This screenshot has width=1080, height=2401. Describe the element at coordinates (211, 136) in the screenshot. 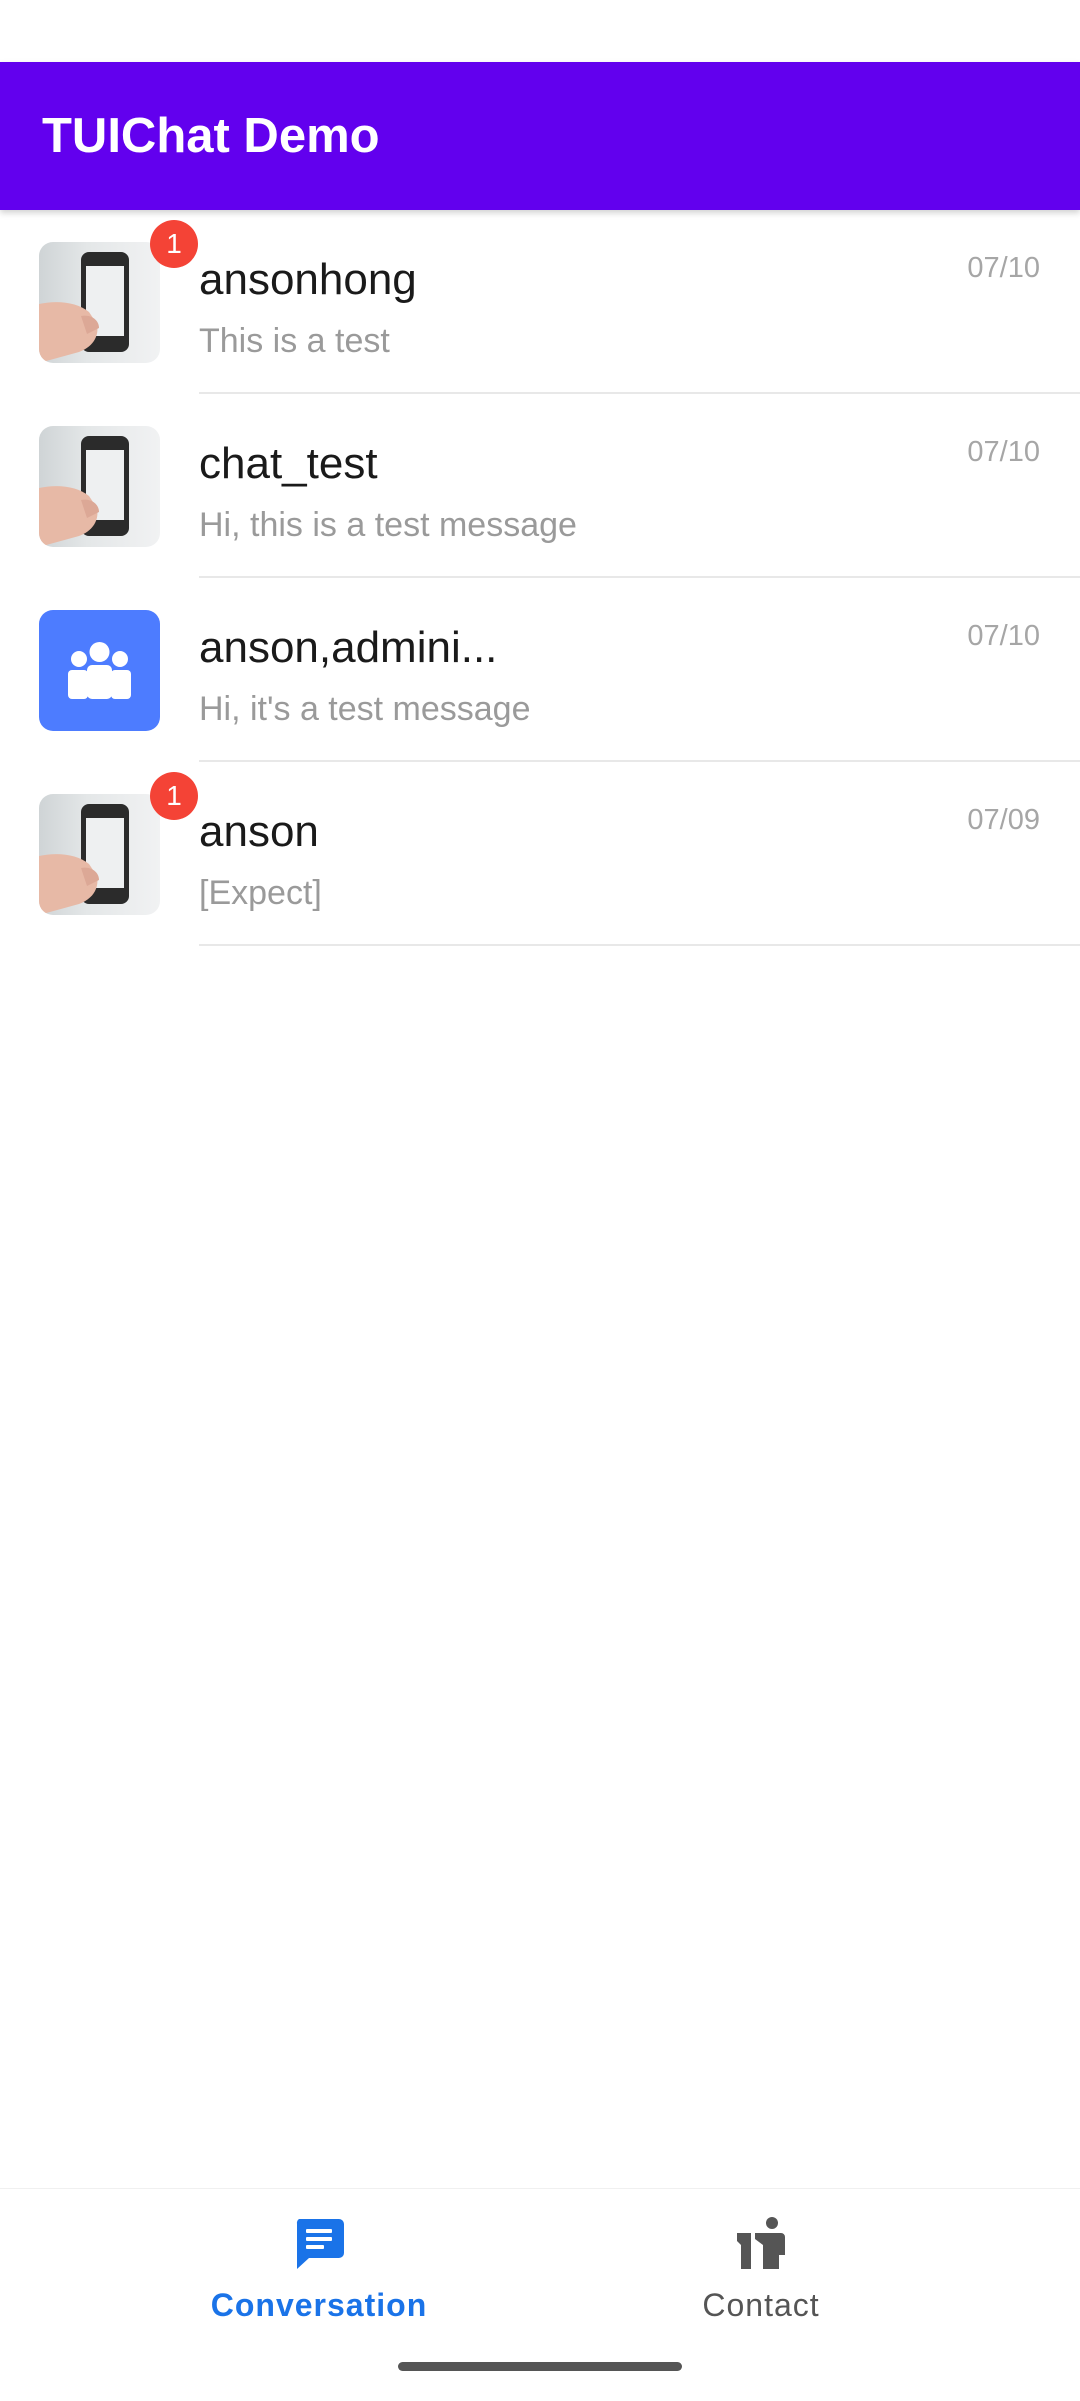

I see `app-title: TUIChat Demo` at that location.